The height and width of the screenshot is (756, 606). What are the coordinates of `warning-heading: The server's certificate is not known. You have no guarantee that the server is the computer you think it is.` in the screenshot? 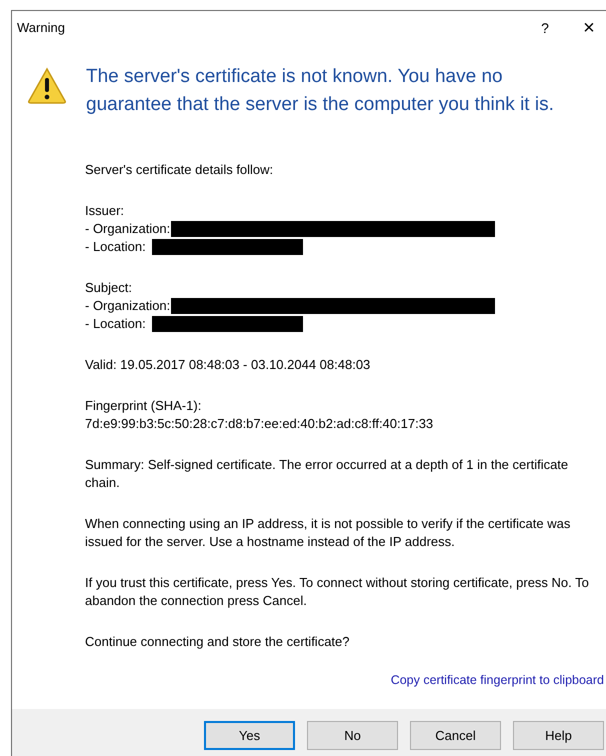 It's located at (320, 91).